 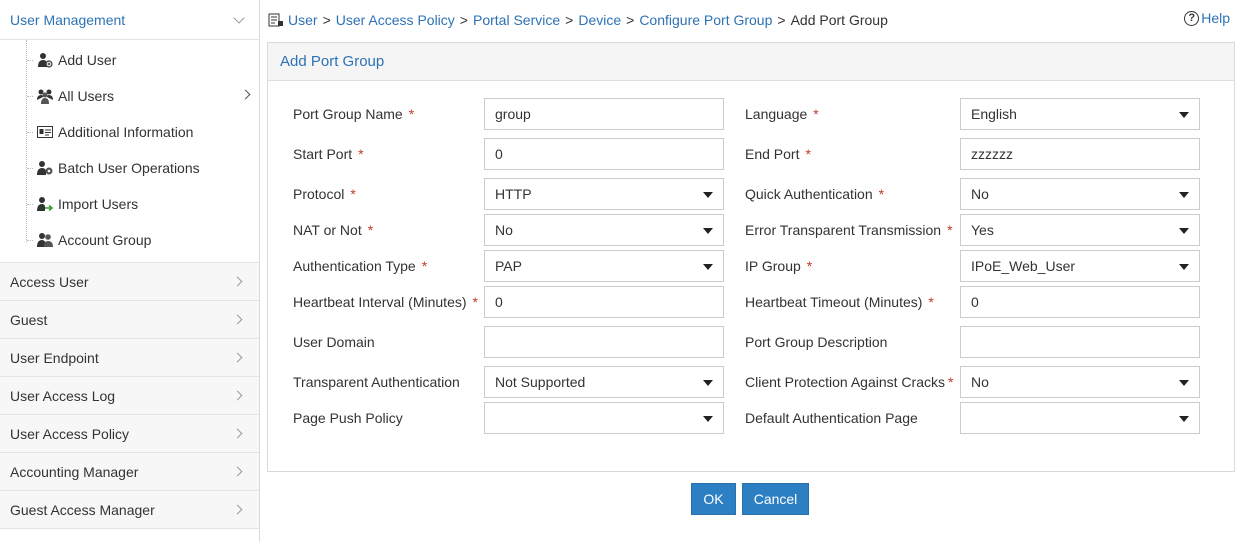 What do you see at coordinates (129, 396) in the screenshot?
I see `sidebar-item-user-access-log: User Access Log` at bounding box center [129, 396].